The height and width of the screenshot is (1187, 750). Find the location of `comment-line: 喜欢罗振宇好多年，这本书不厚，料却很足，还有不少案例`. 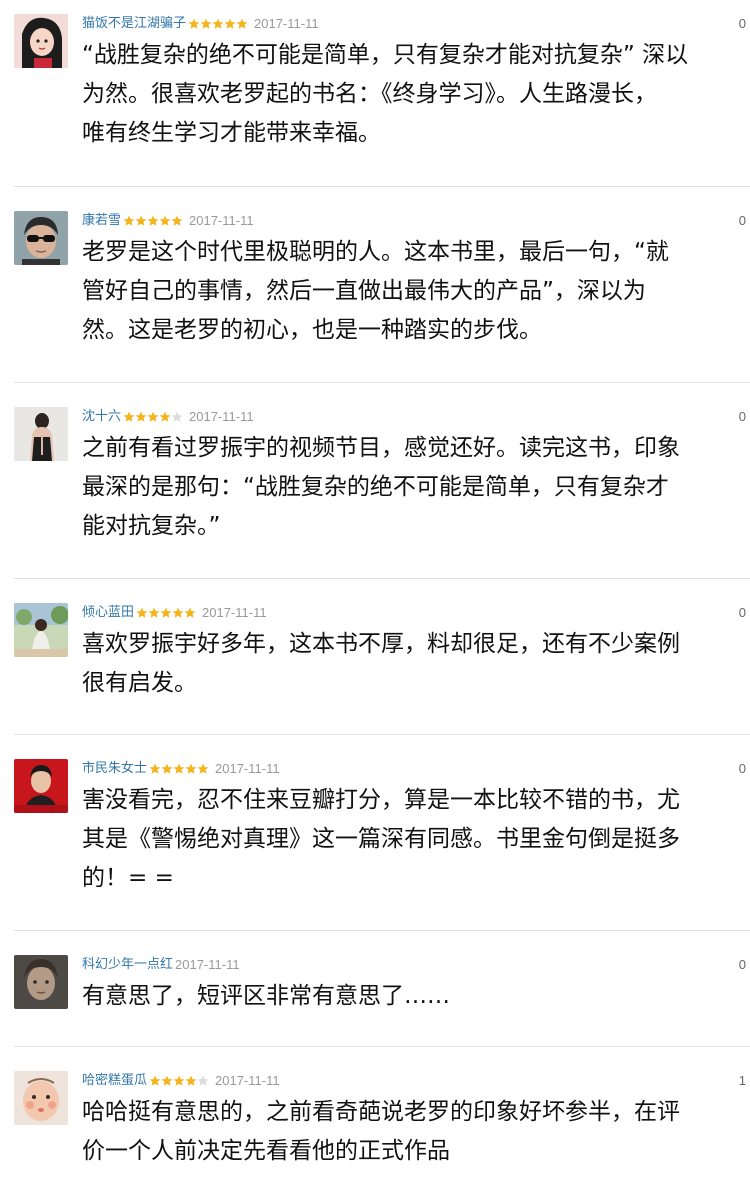

comment-line: 喜欢罗振宇好多年，这本书不厚，料却很足，还有不少案例 is located at coordinates (381, 644).